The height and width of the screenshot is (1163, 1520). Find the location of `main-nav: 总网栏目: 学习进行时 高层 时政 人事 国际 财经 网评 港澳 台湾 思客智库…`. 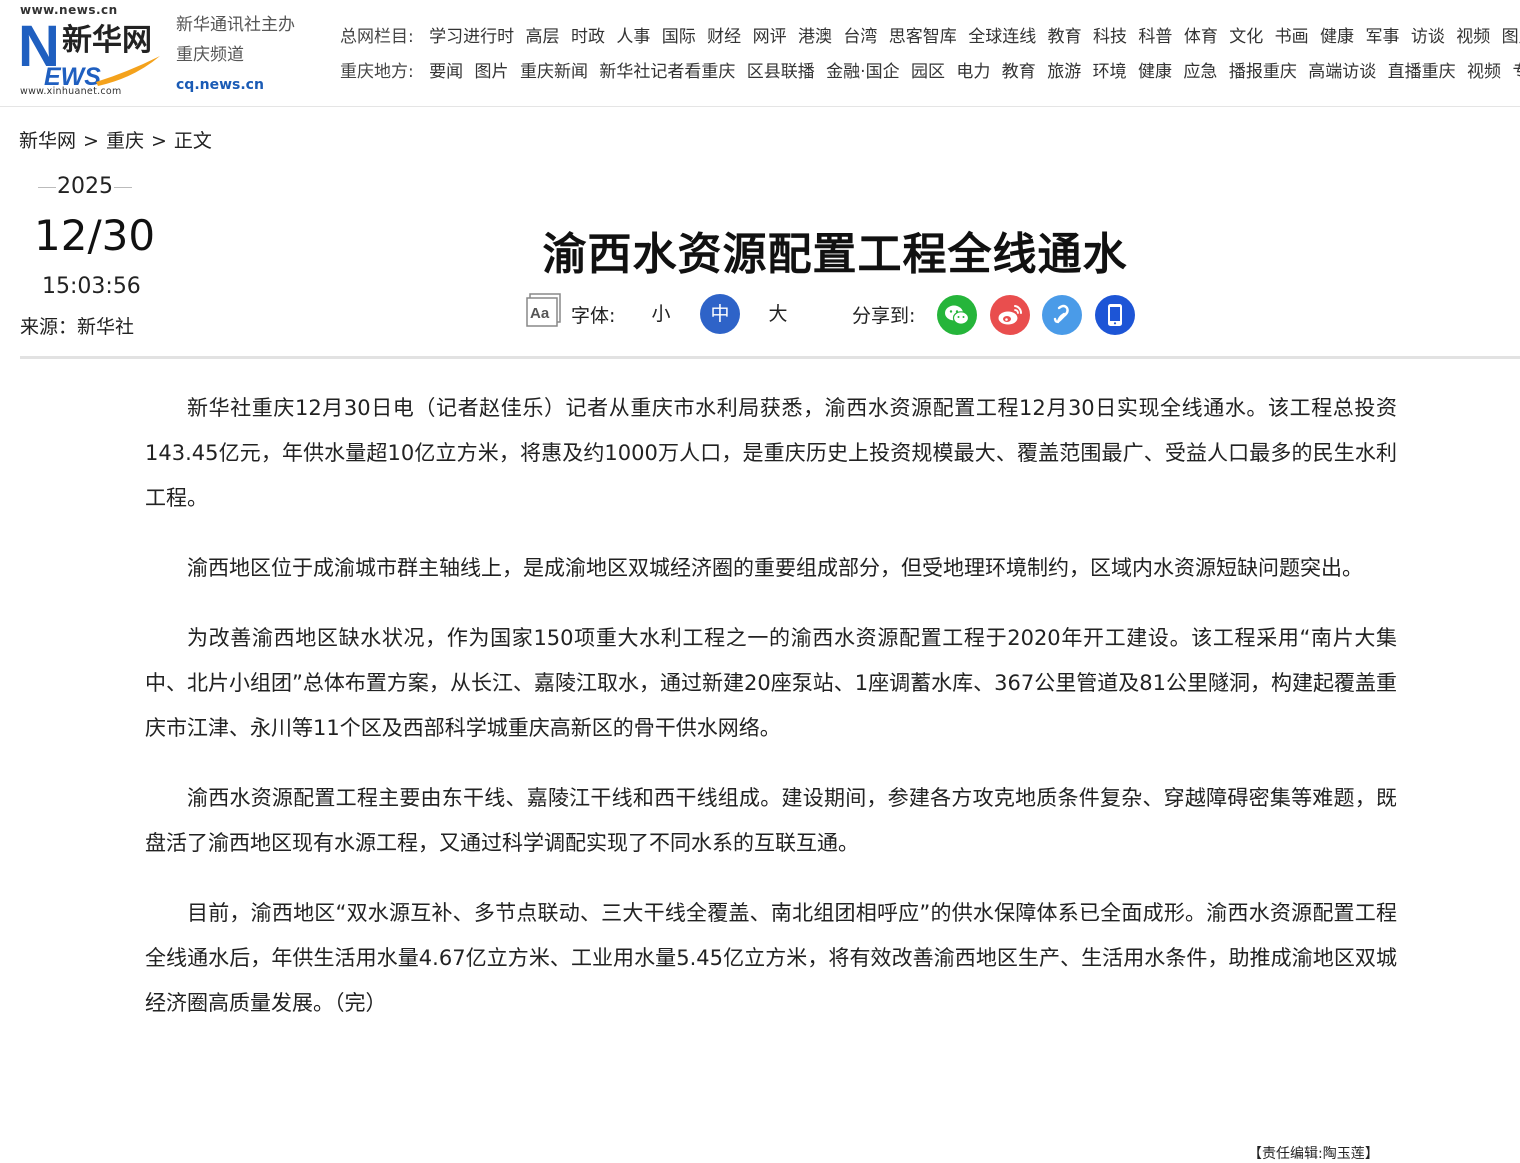

main-nav: 总网栏目: 学习进行时 高层 时政 人事 国际 财经 网评 港澳 台湾 思客智库… is located at coordinates (930, 34).